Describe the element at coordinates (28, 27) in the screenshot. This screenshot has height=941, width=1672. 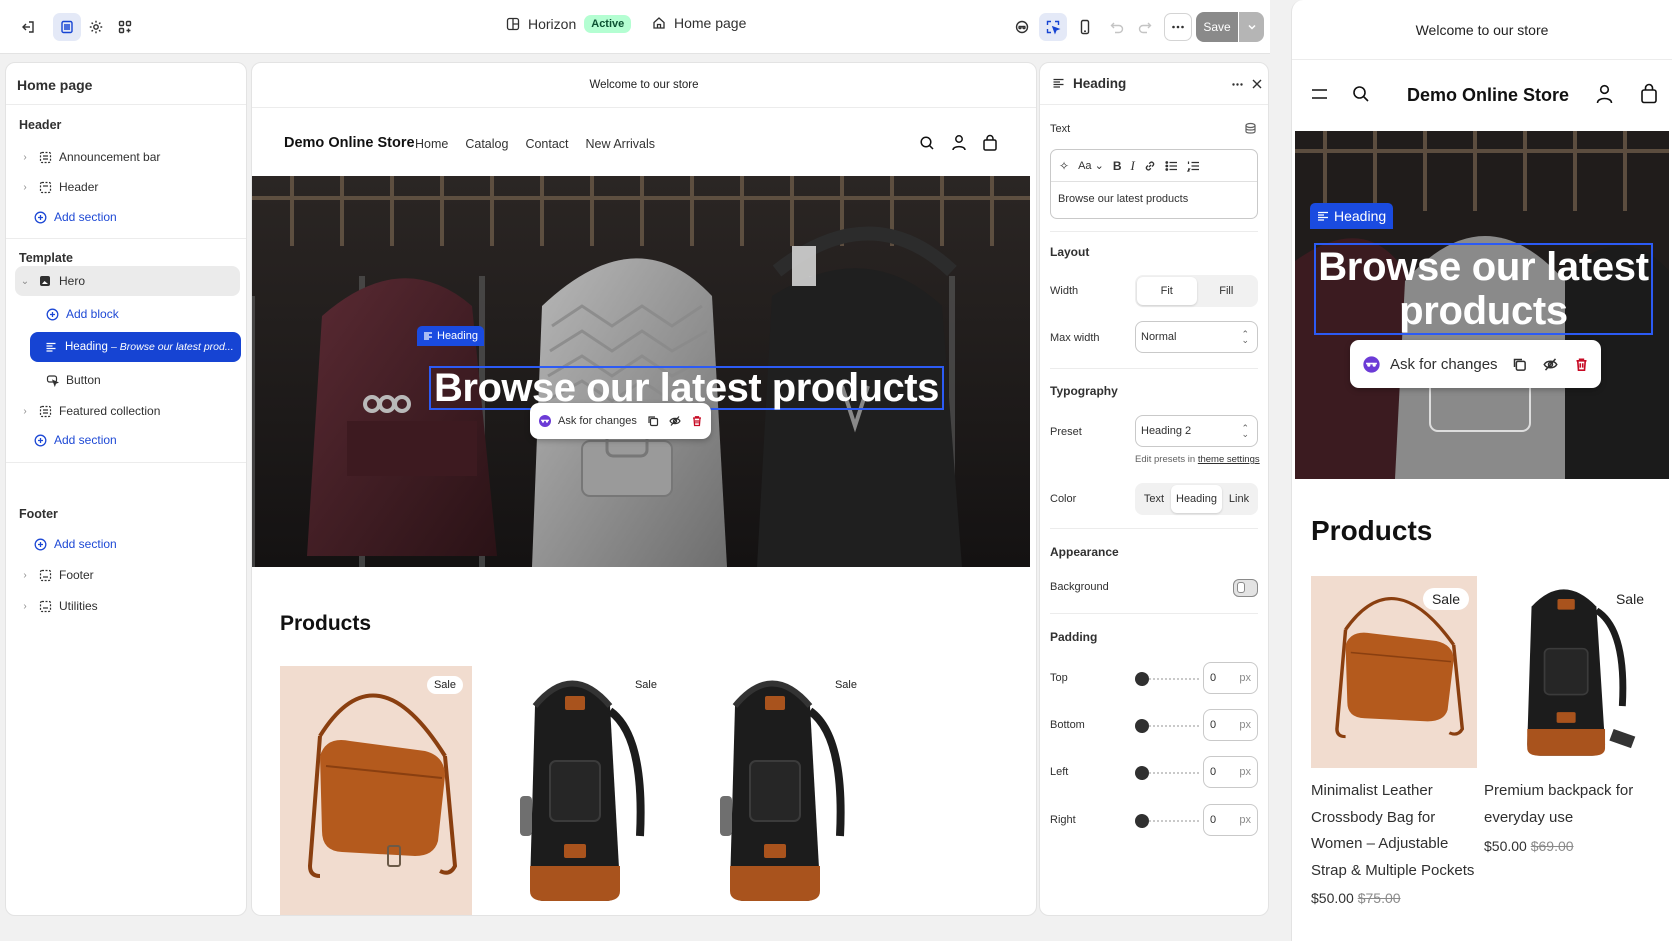
I see `exit-icon` at that location.